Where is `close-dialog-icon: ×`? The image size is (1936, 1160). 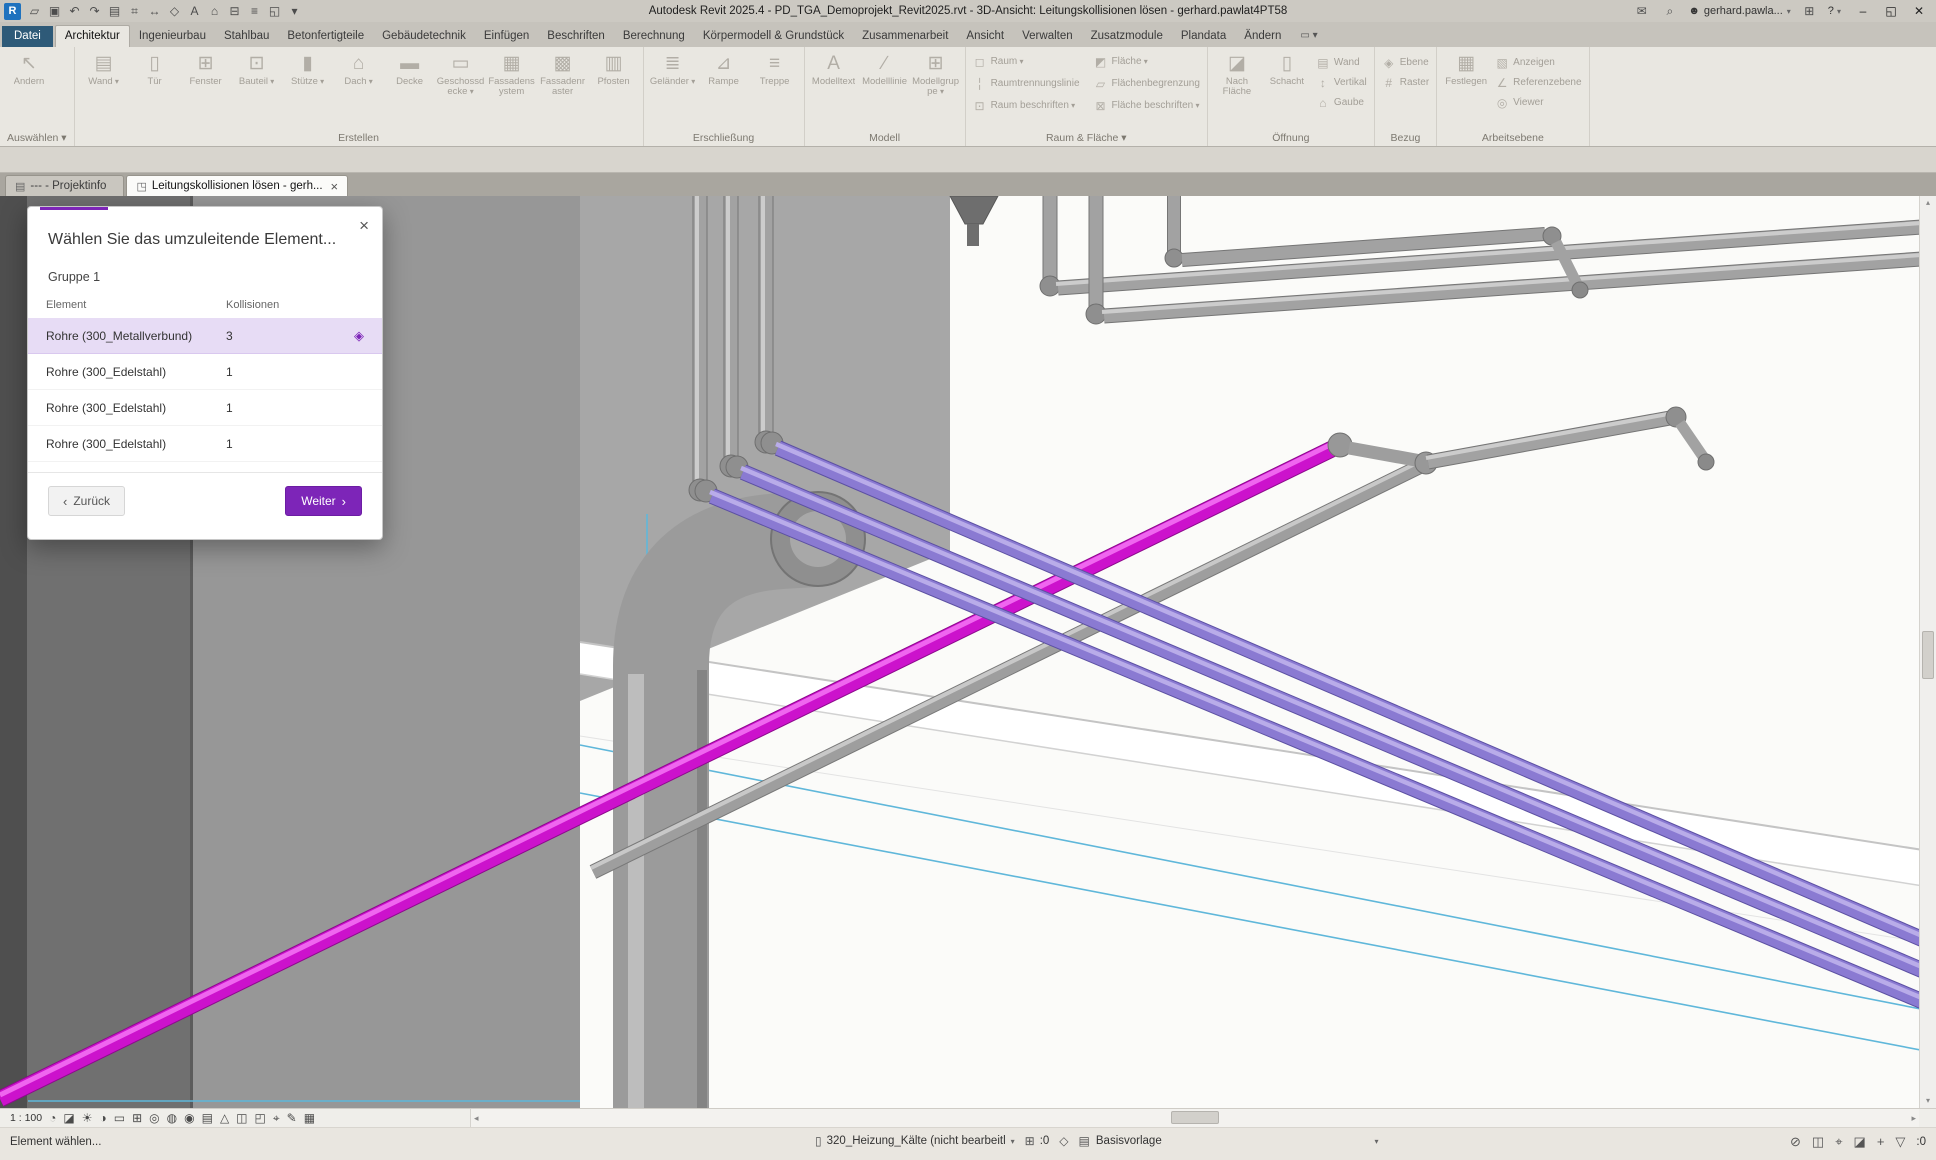 close-dialog-icon: × is located at coordinates (364, 225).